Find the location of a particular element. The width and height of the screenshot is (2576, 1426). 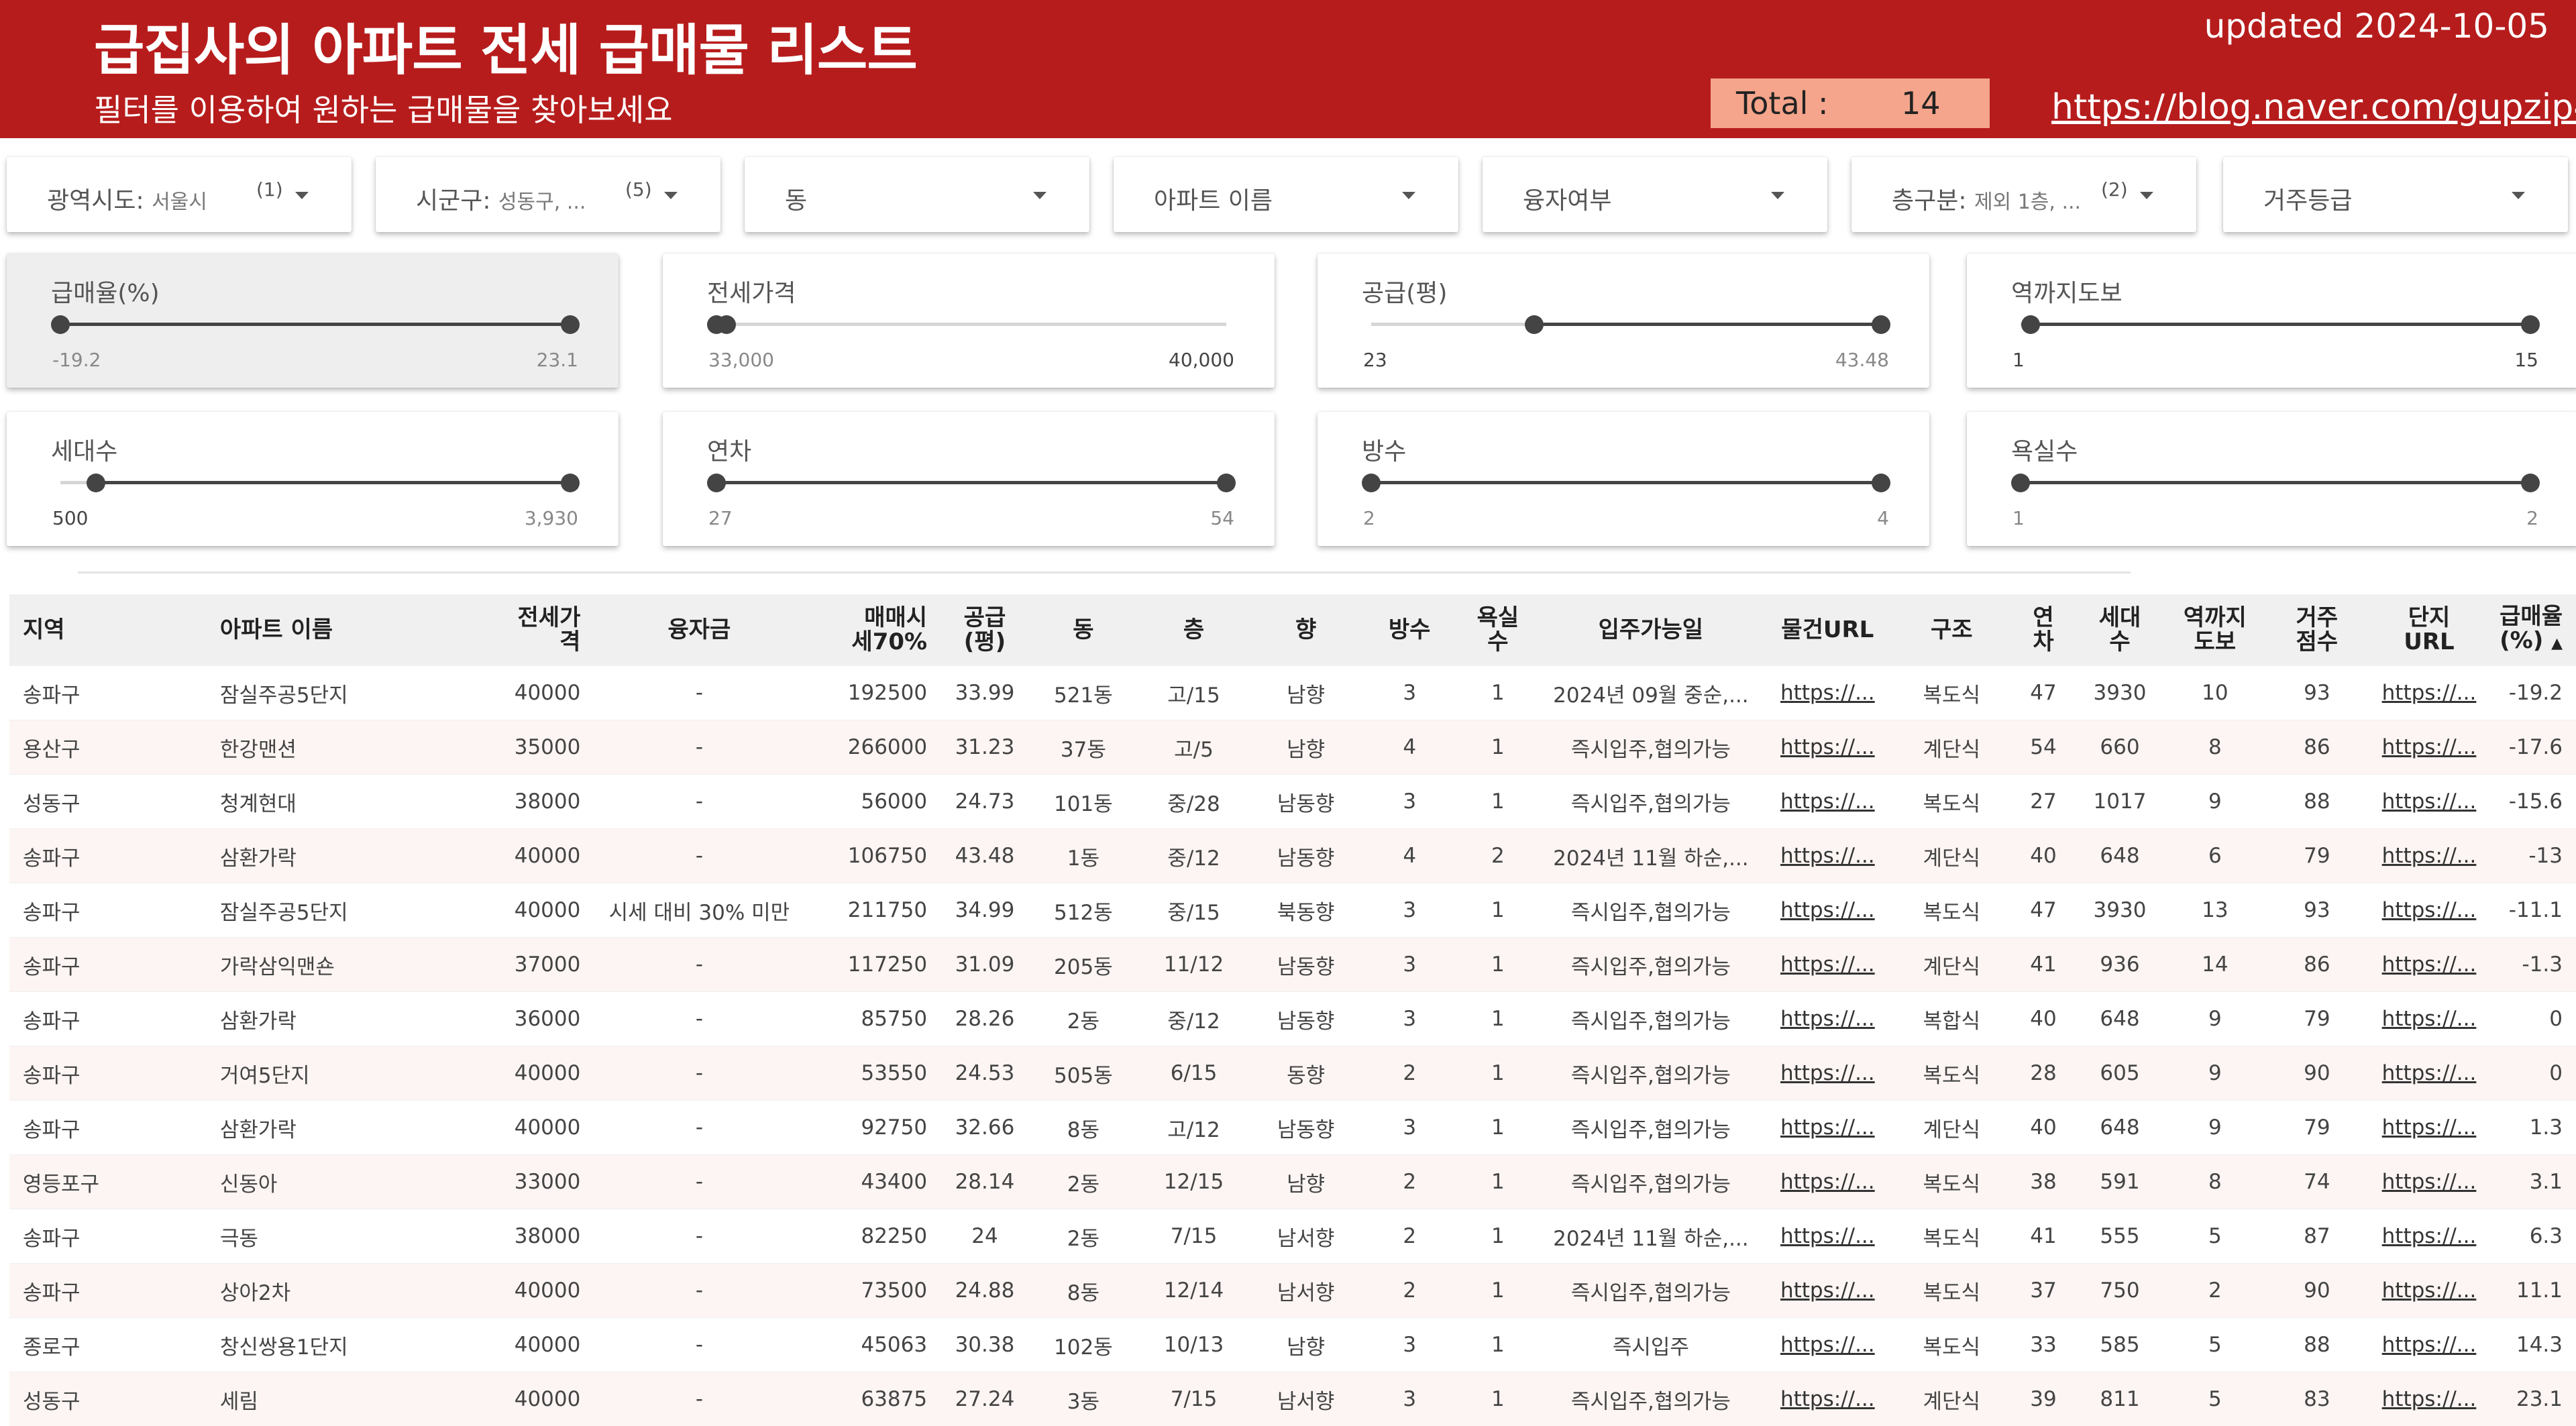

col-direction-header: 향 is located at coordinates (1306, 630).